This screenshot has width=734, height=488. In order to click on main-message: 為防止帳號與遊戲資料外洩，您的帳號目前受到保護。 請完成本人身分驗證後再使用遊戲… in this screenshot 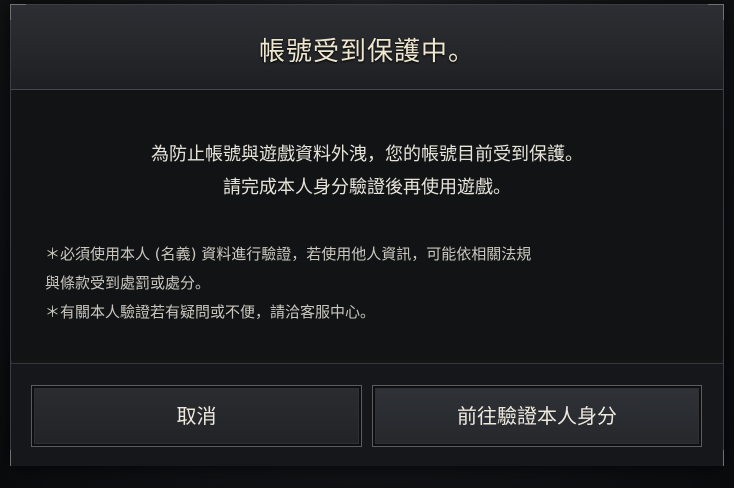, I will do `click(367, 171)`.